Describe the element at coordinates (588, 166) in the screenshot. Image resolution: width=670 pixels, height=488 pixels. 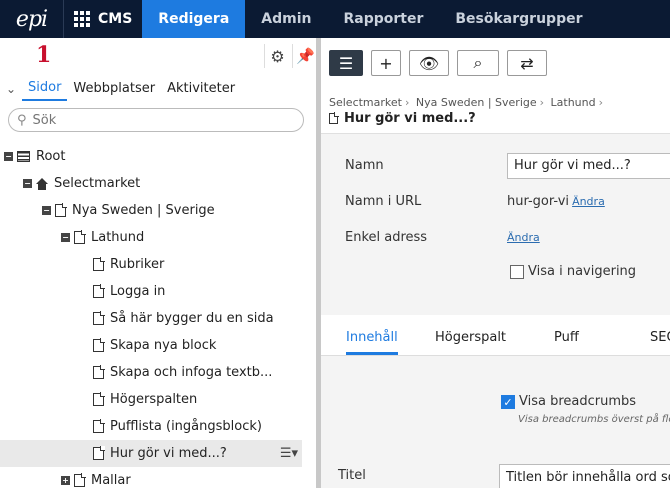
I see `name-field: Hur gör vi med...?` at that location.